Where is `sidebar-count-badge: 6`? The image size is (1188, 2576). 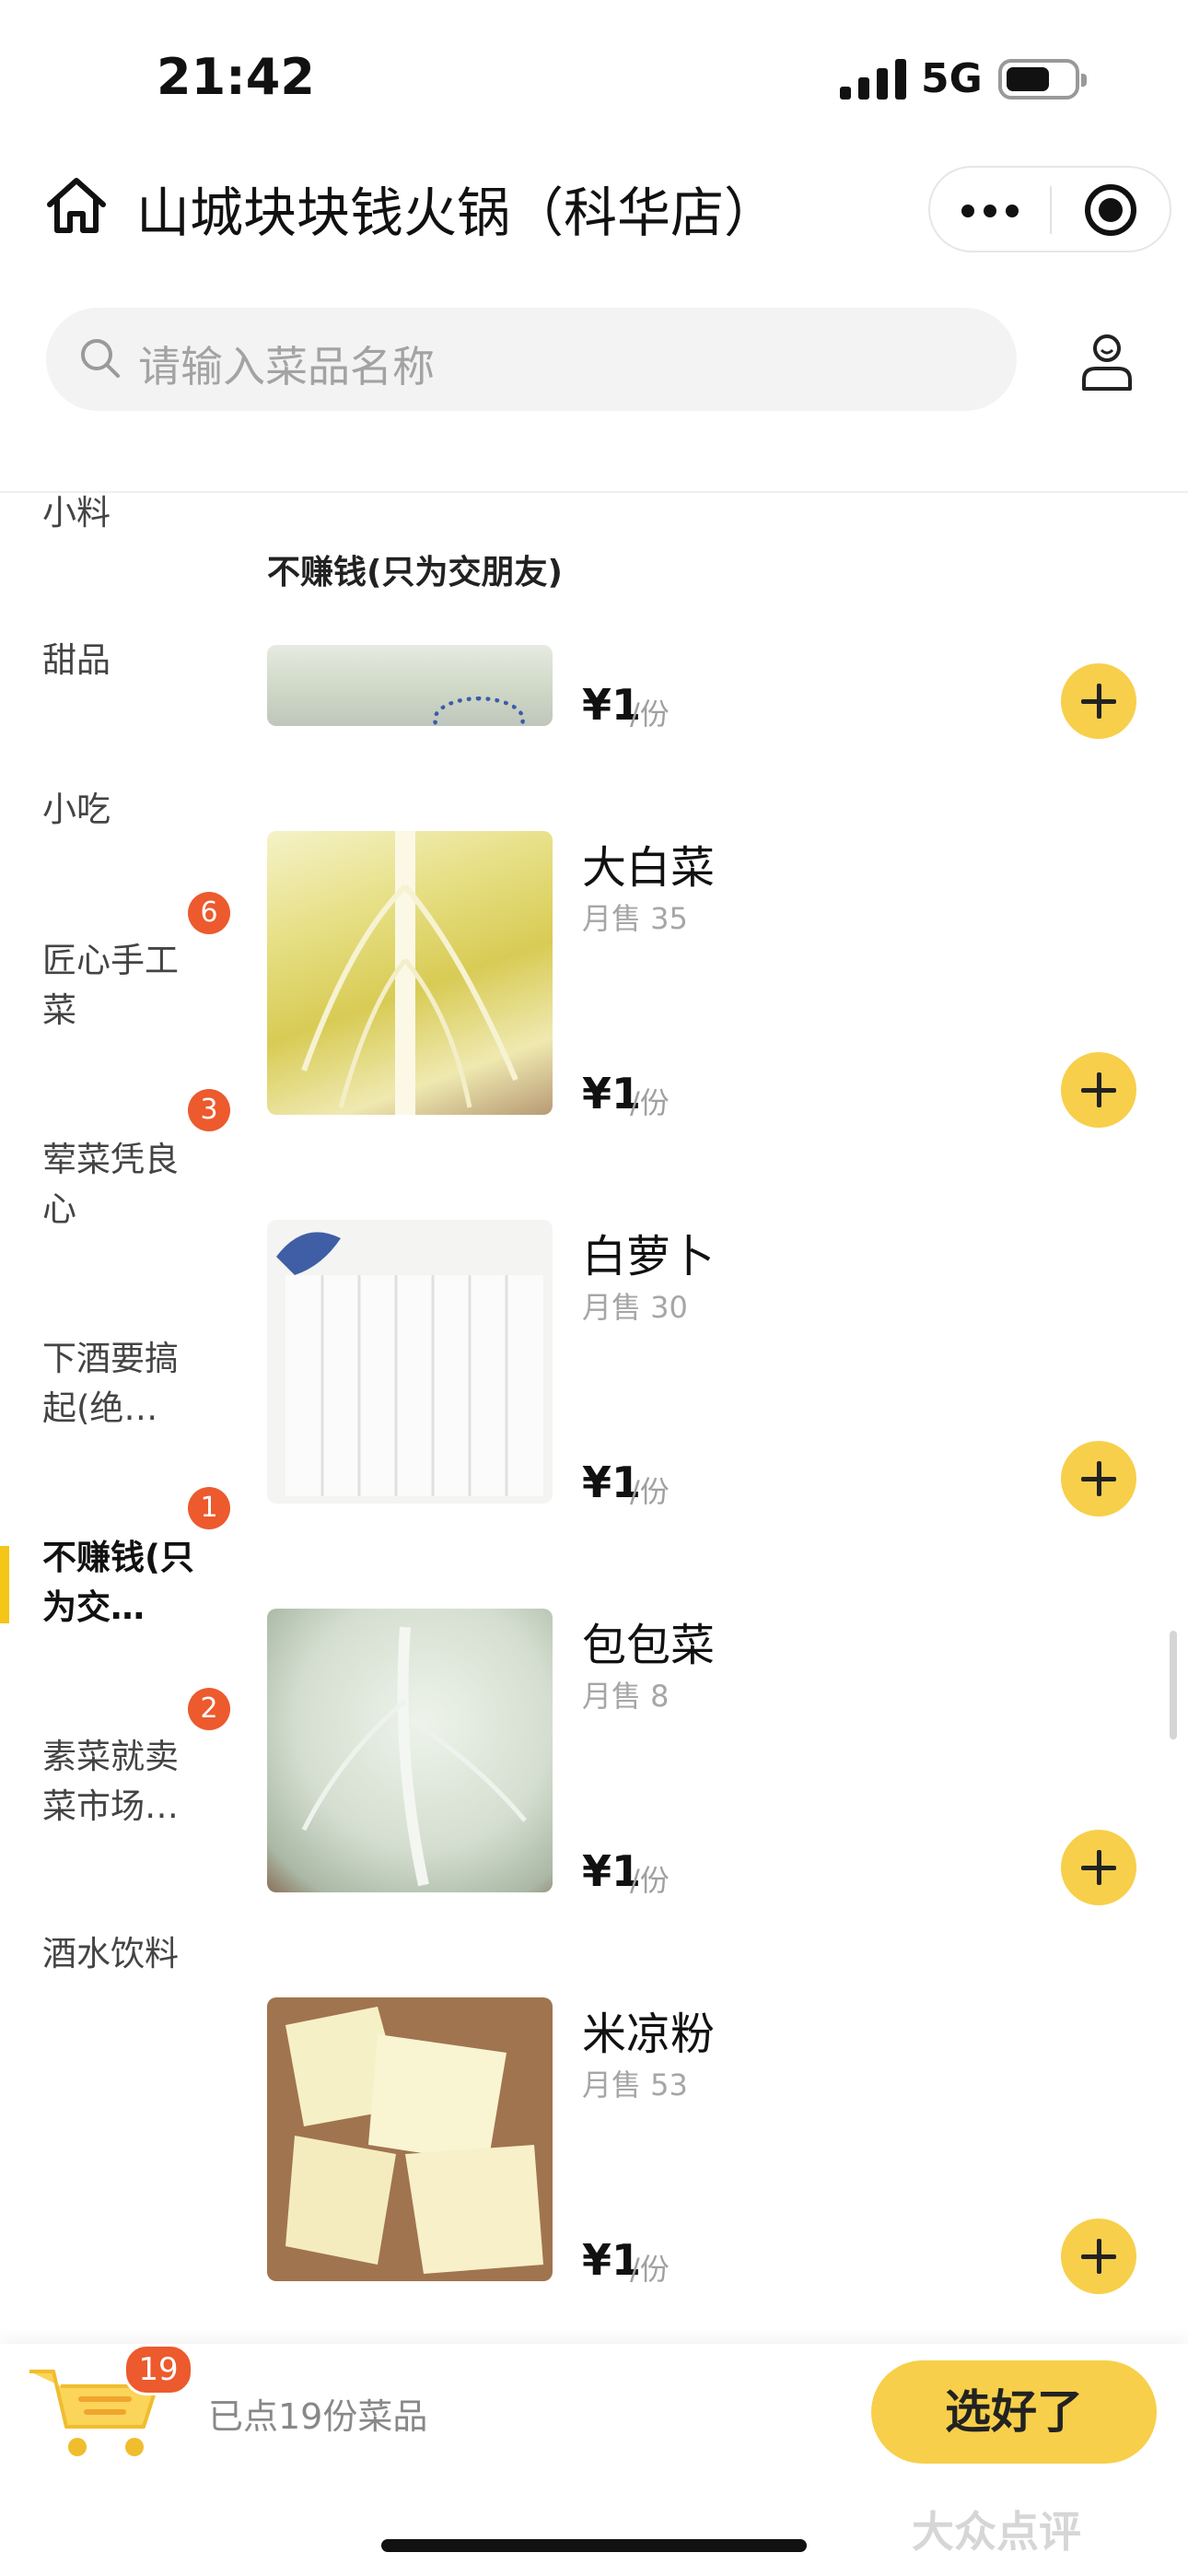 sidebar-count-badge: 6 is located at coordinates (209, 913).